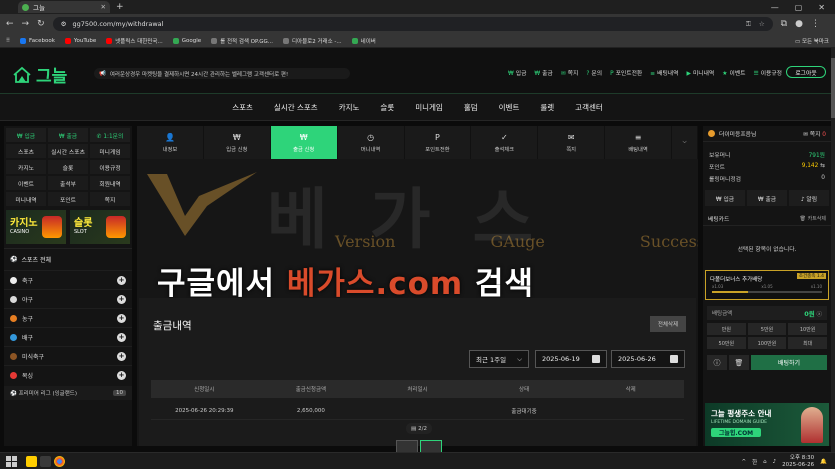 The width and height of the screenshot is (835, 469). What do you see at coordinates (543, 72) in the screenshot?
I see `header-menu-item: ₩ 출금` at bounding box center [543, 72].